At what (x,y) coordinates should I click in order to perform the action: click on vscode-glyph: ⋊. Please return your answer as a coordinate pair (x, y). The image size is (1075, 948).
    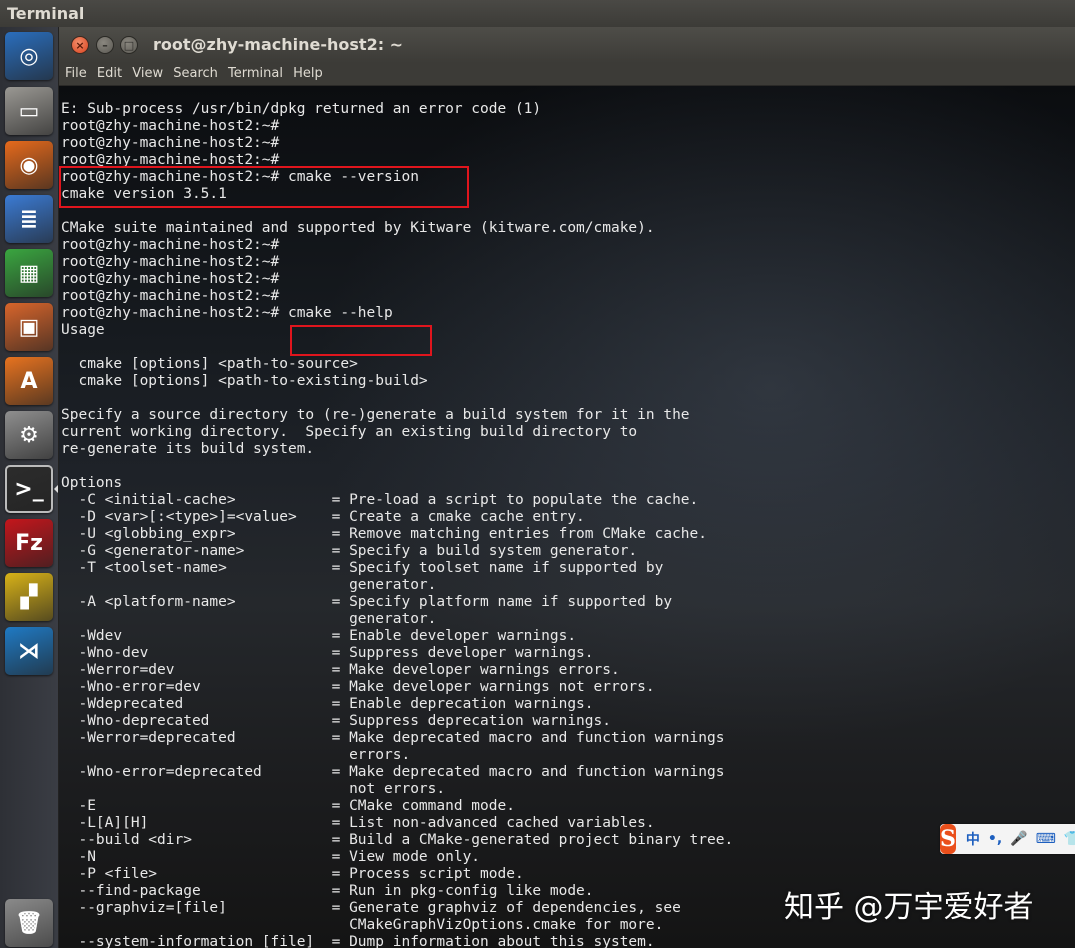
    Looking at the image, I should click on (29, 651).